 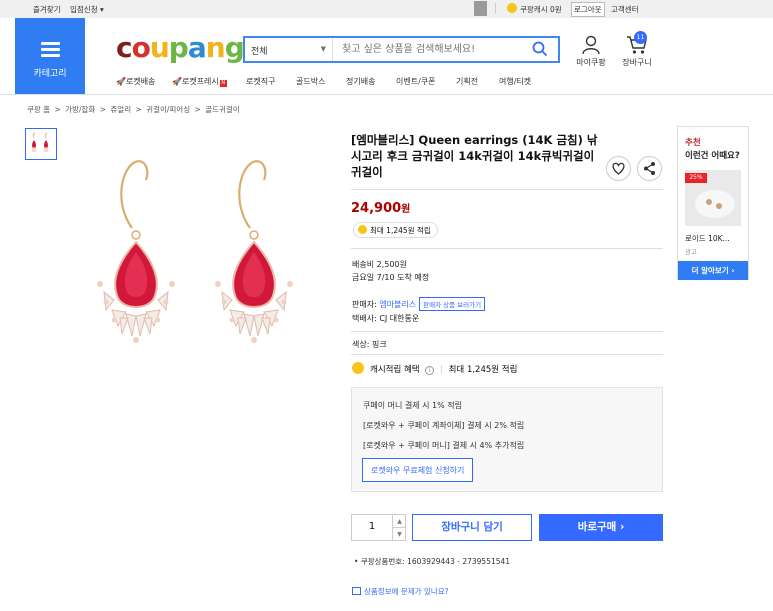 What do you see at coordinates (134, 109) in the screenshot?
I see `breadcrumb: 쿠팡 홈 > 가방/잡화 > 쥬얼리 > 귀걸이/피어싱 > 골드귀걸이` at bounding box center [134, 109].